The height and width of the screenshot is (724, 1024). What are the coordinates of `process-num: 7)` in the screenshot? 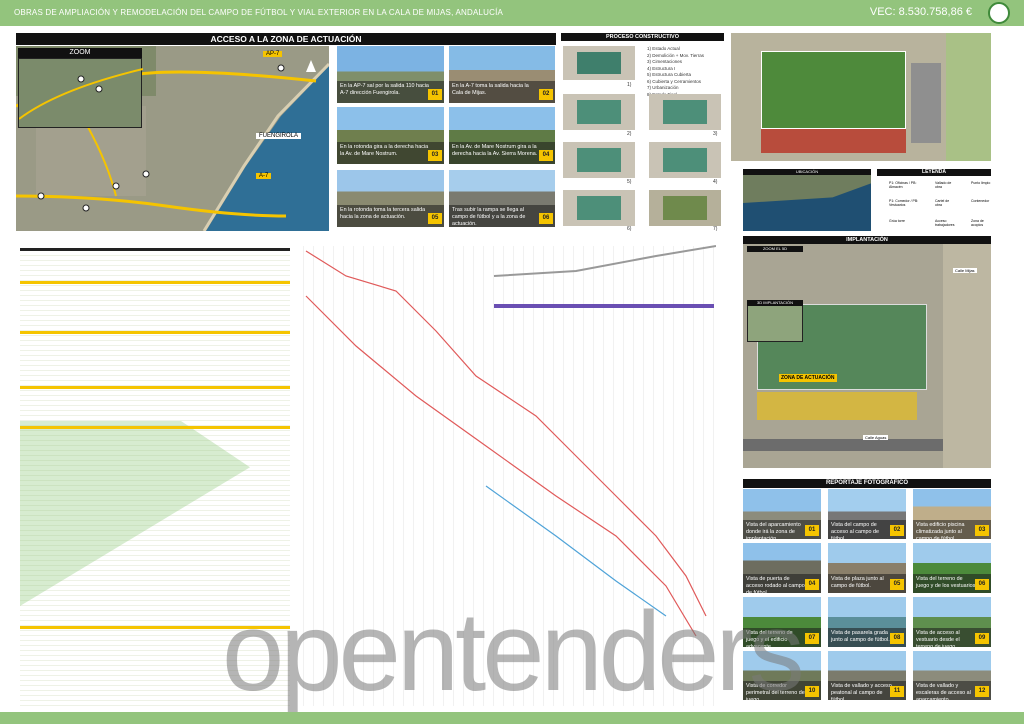 It's located at (715, 229).